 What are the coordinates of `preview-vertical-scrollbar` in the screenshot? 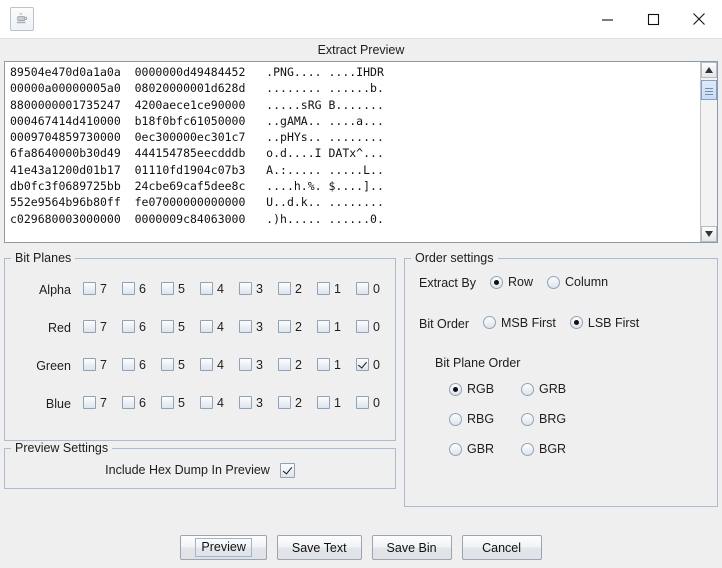 It's located at (708, 152).